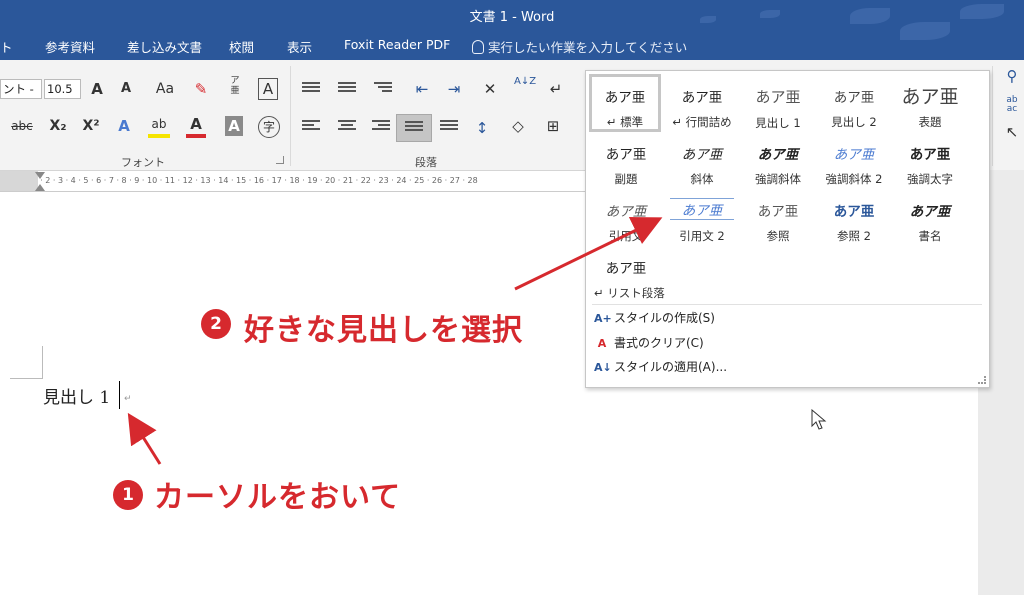 The width and height of the screenshot is (1024, 595). What do you see at coordinates (278, 497) in the screenshot?
I see `step-1-text: カーソルをおいて` at bounding box center [278, 497].